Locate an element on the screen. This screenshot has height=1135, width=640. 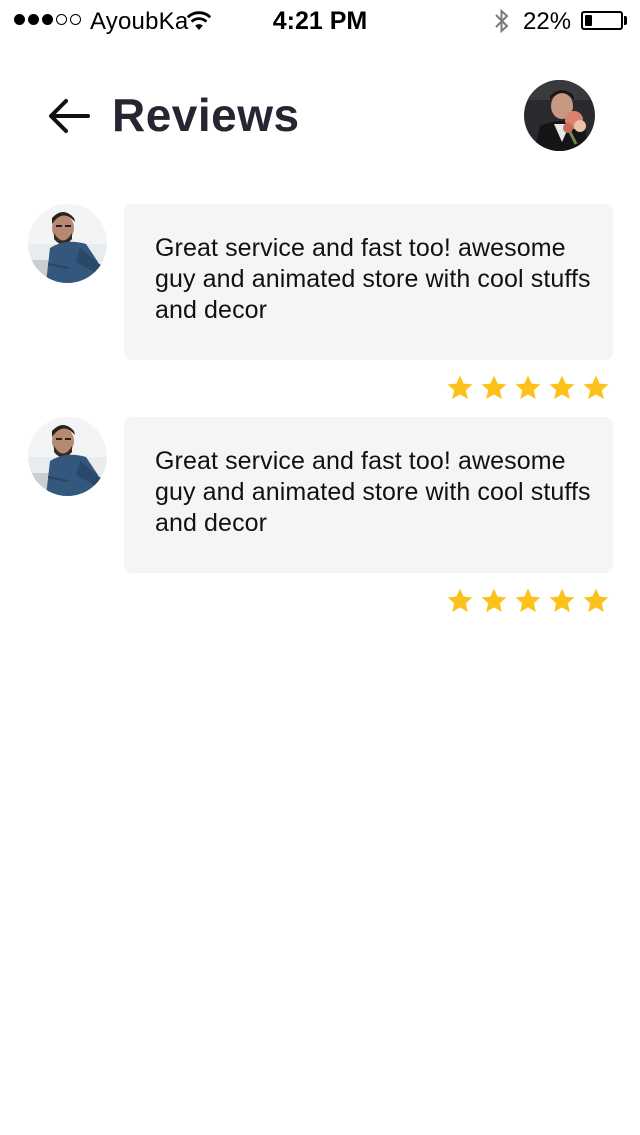
user-avatar-image is located at coordinates (559, 115).